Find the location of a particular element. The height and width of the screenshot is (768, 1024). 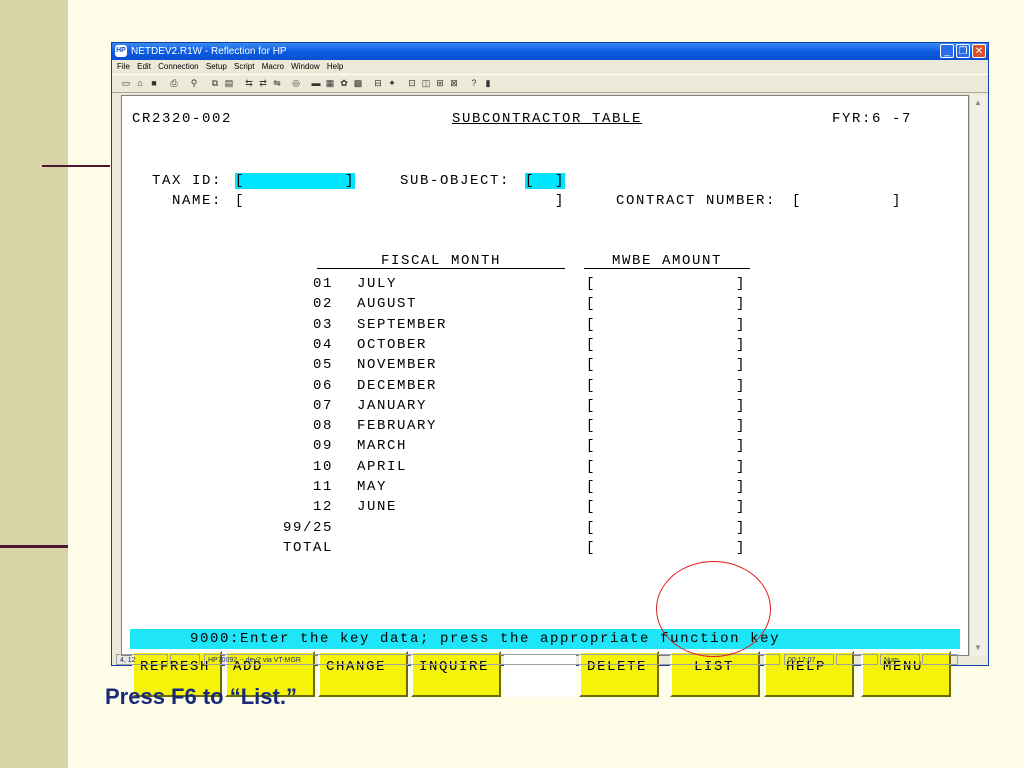

month-name: DECEMBER is located at coordinates (397, 385).